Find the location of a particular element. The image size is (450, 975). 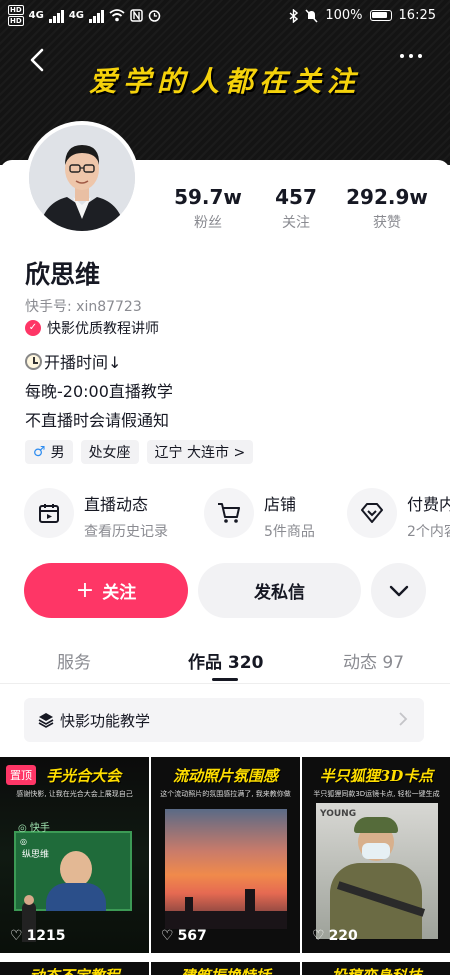

screen-name-text: 纵思维 is located at coordinates (36, 855).